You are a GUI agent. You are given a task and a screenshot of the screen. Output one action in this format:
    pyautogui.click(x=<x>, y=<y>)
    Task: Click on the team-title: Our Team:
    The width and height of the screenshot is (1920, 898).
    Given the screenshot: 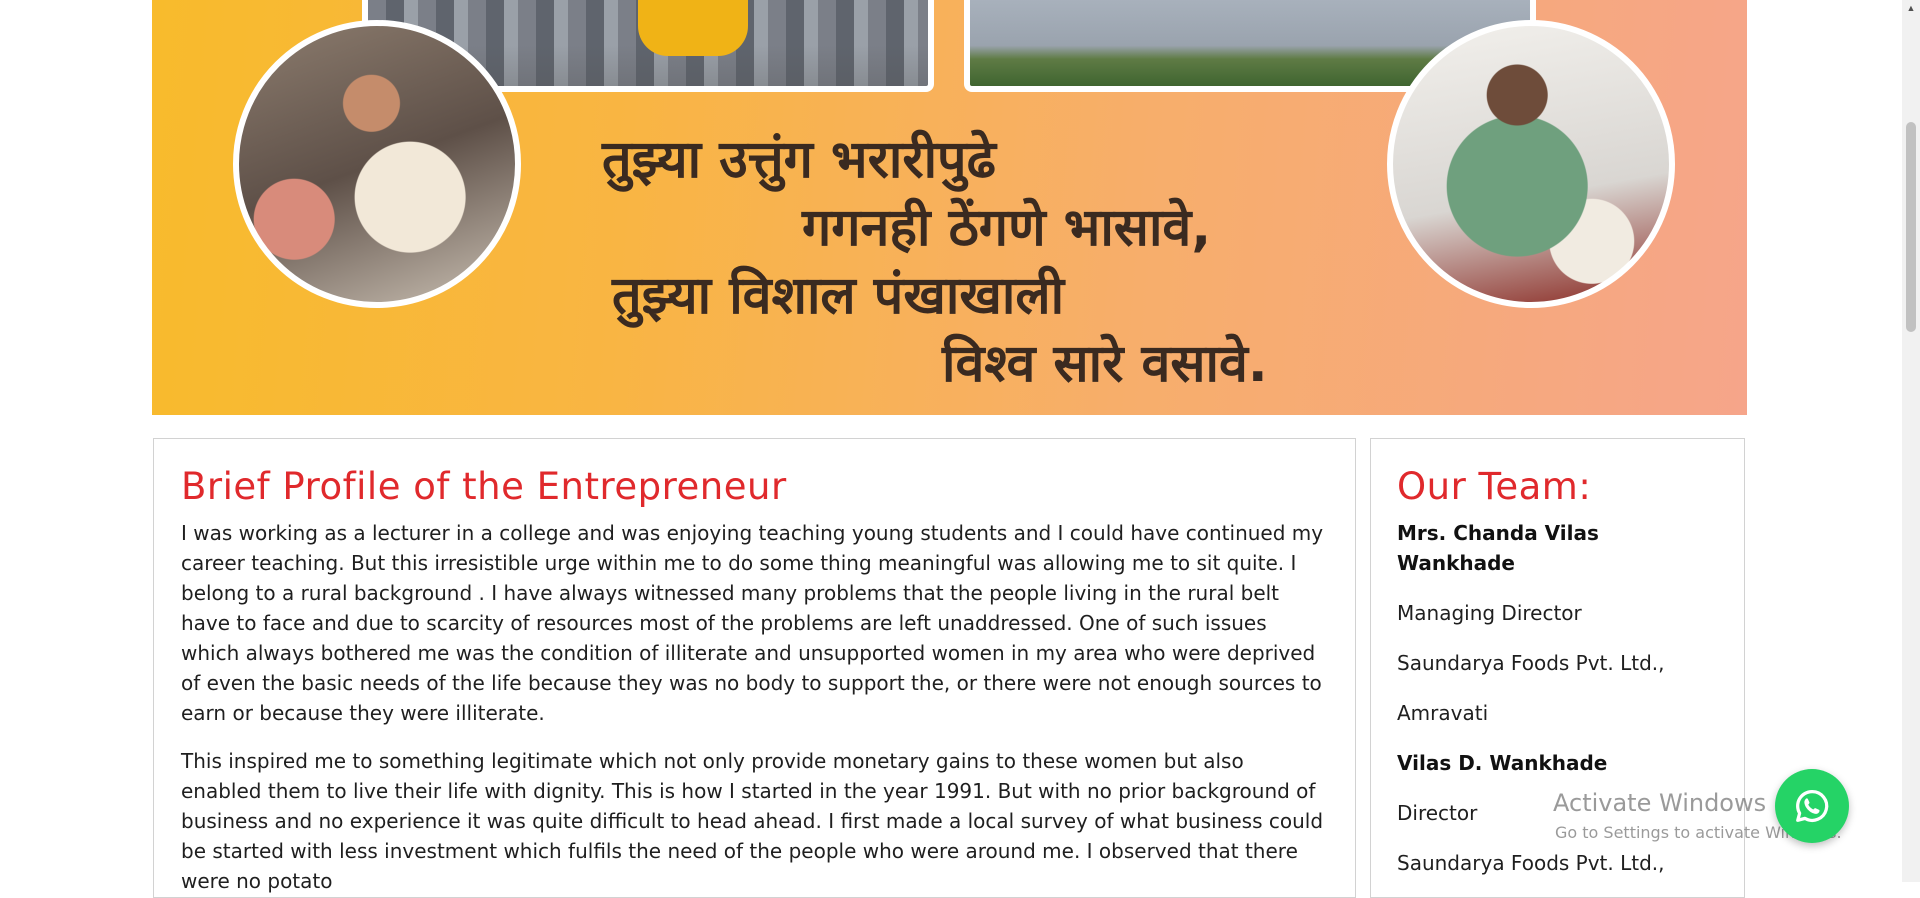 What is the action you would take?
    pyautogui.click(x=1494, y=486)
    